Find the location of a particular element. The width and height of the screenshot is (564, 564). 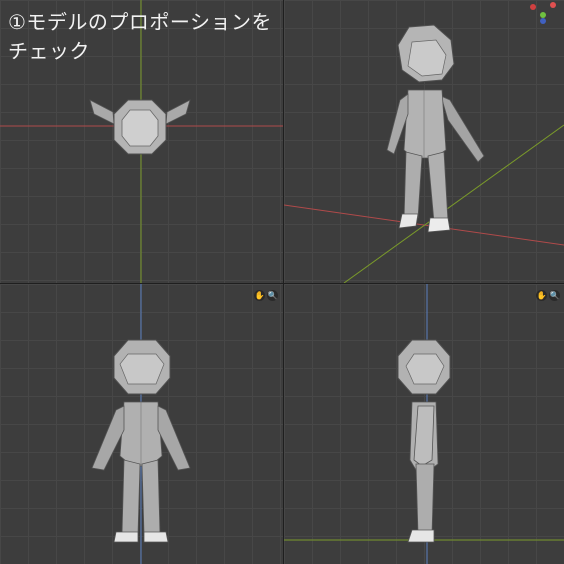

side-nav-controls: ✋ 🔍 is located at coordinates (548, 295).